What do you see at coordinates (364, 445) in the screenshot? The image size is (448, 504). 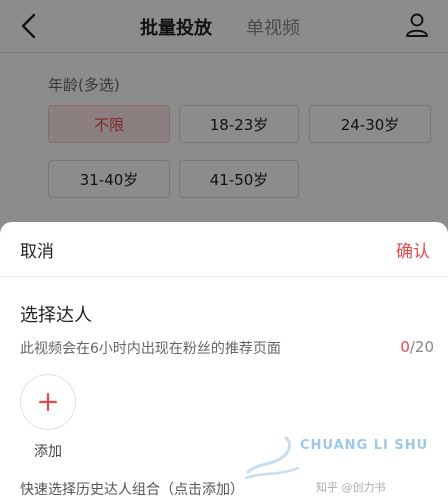 I see `watermark-brand: CHUANG LI SHU` at bounding box center [364, 445].